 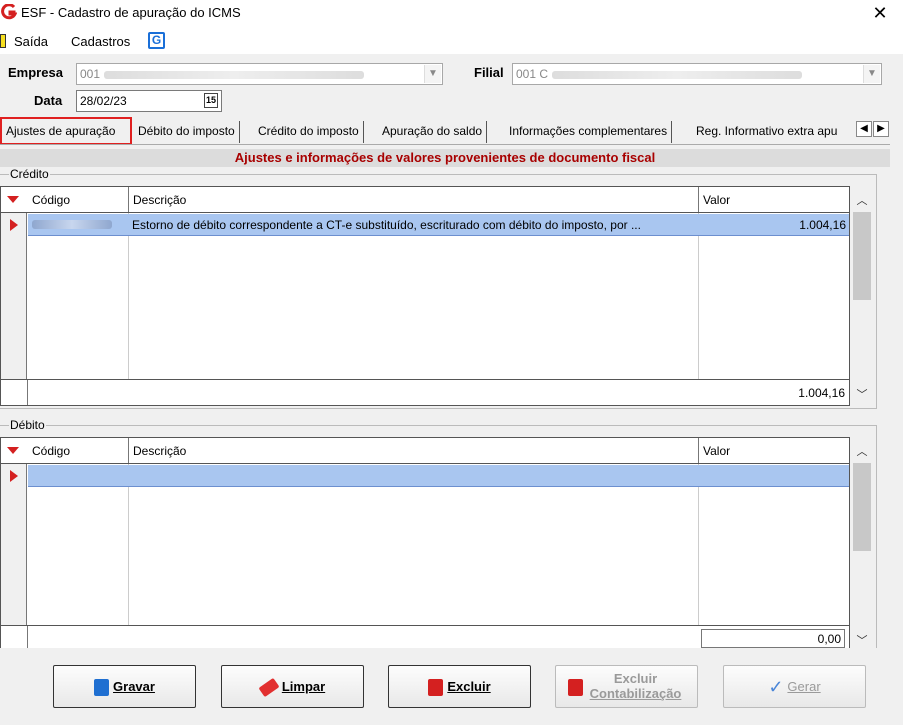 What do you see at coordinates (90, 74) in the screenshot?
I see `empresa-value: 001` at bounding box center [90, 74].